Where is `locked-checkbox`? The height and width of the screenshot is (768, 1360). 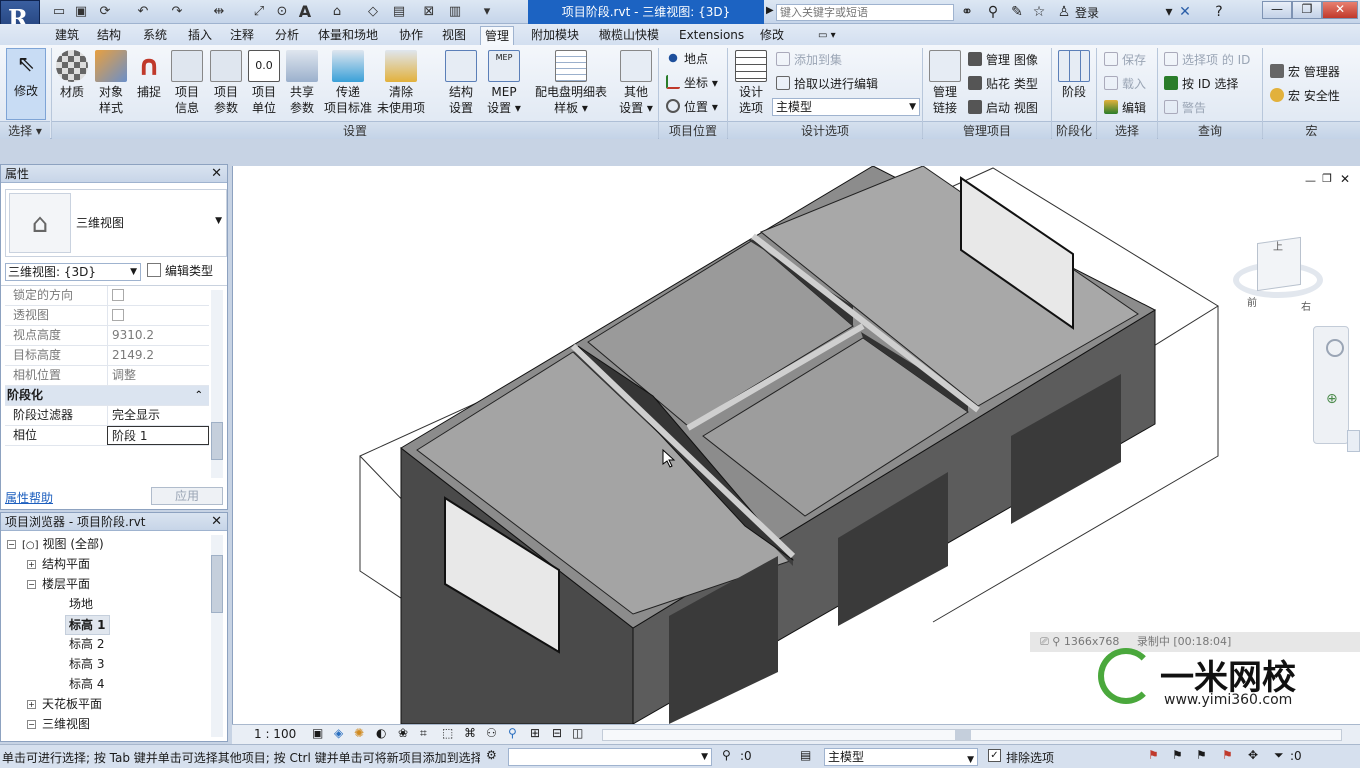 locked-checkbox is located at coordinates (118, 295).